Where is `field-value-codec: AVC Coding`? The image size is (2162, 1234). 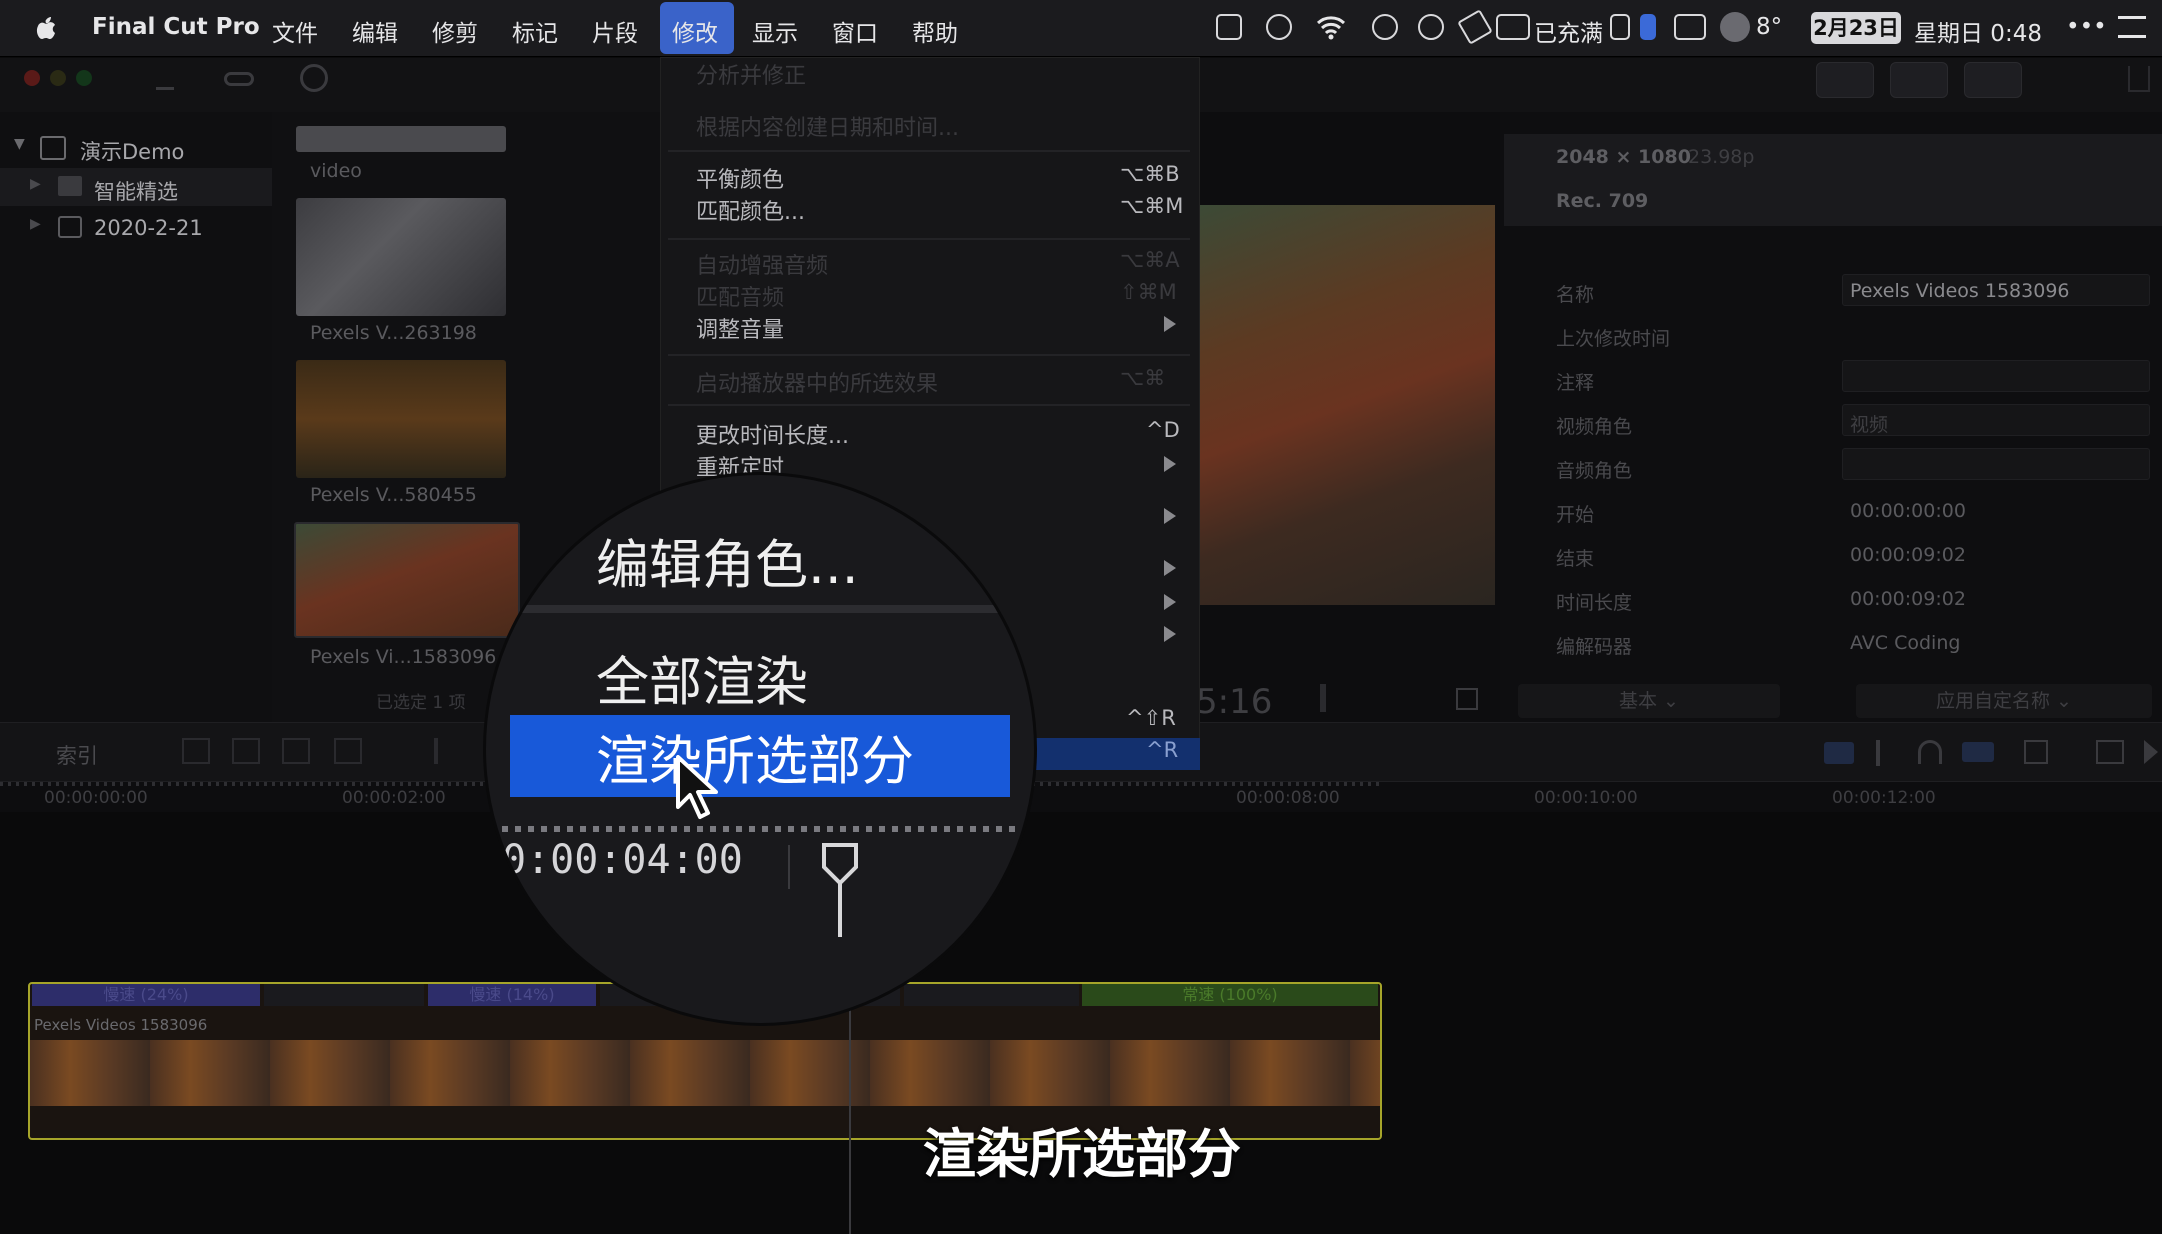 field-value-codec: AVC Coding is located at coordinates (1905, 643).